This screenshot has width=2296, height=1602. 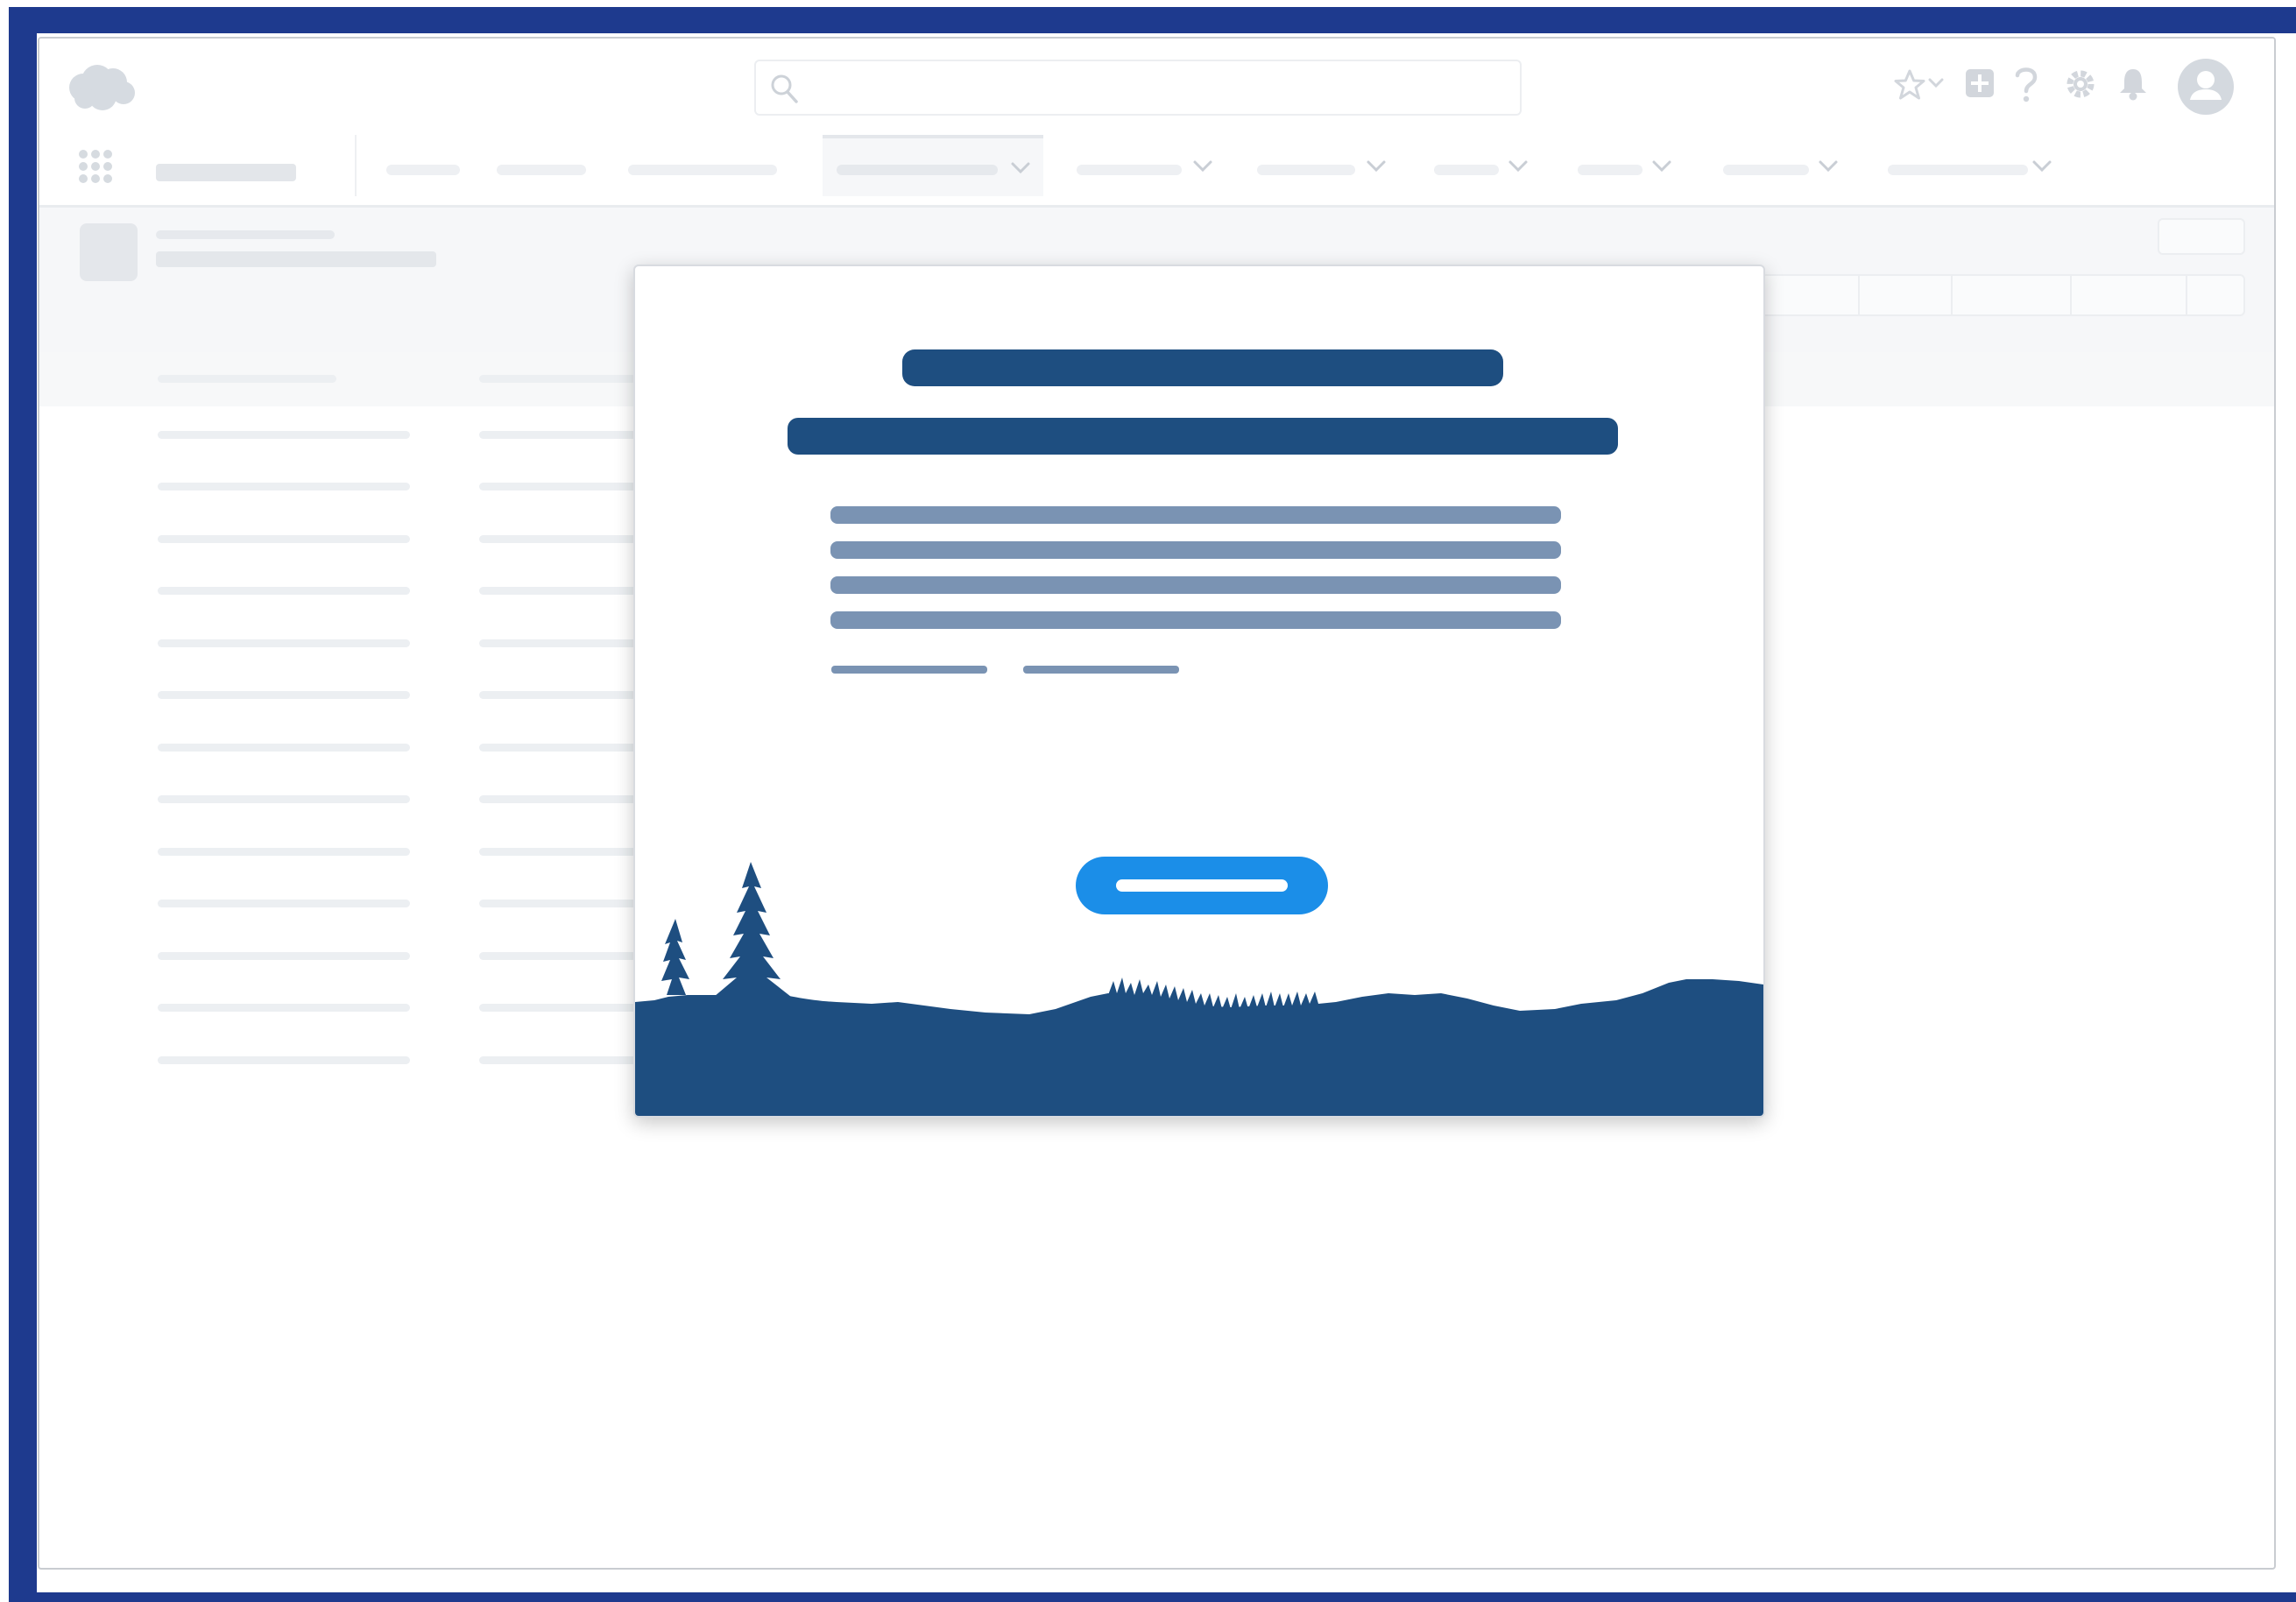 I want to click on object-label, so click(x=245, y=235).